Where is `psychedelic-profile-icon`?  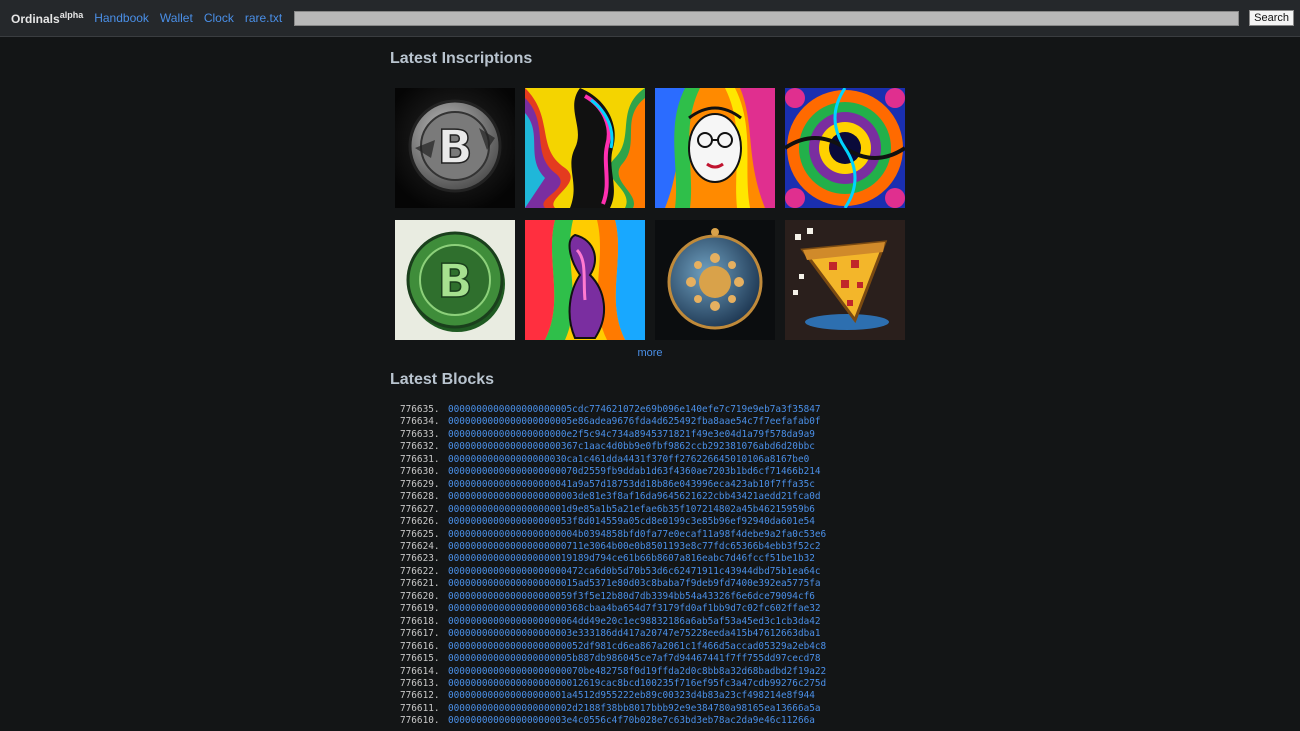 psychedelic-profile-icon is located at coordinates (585, 148).